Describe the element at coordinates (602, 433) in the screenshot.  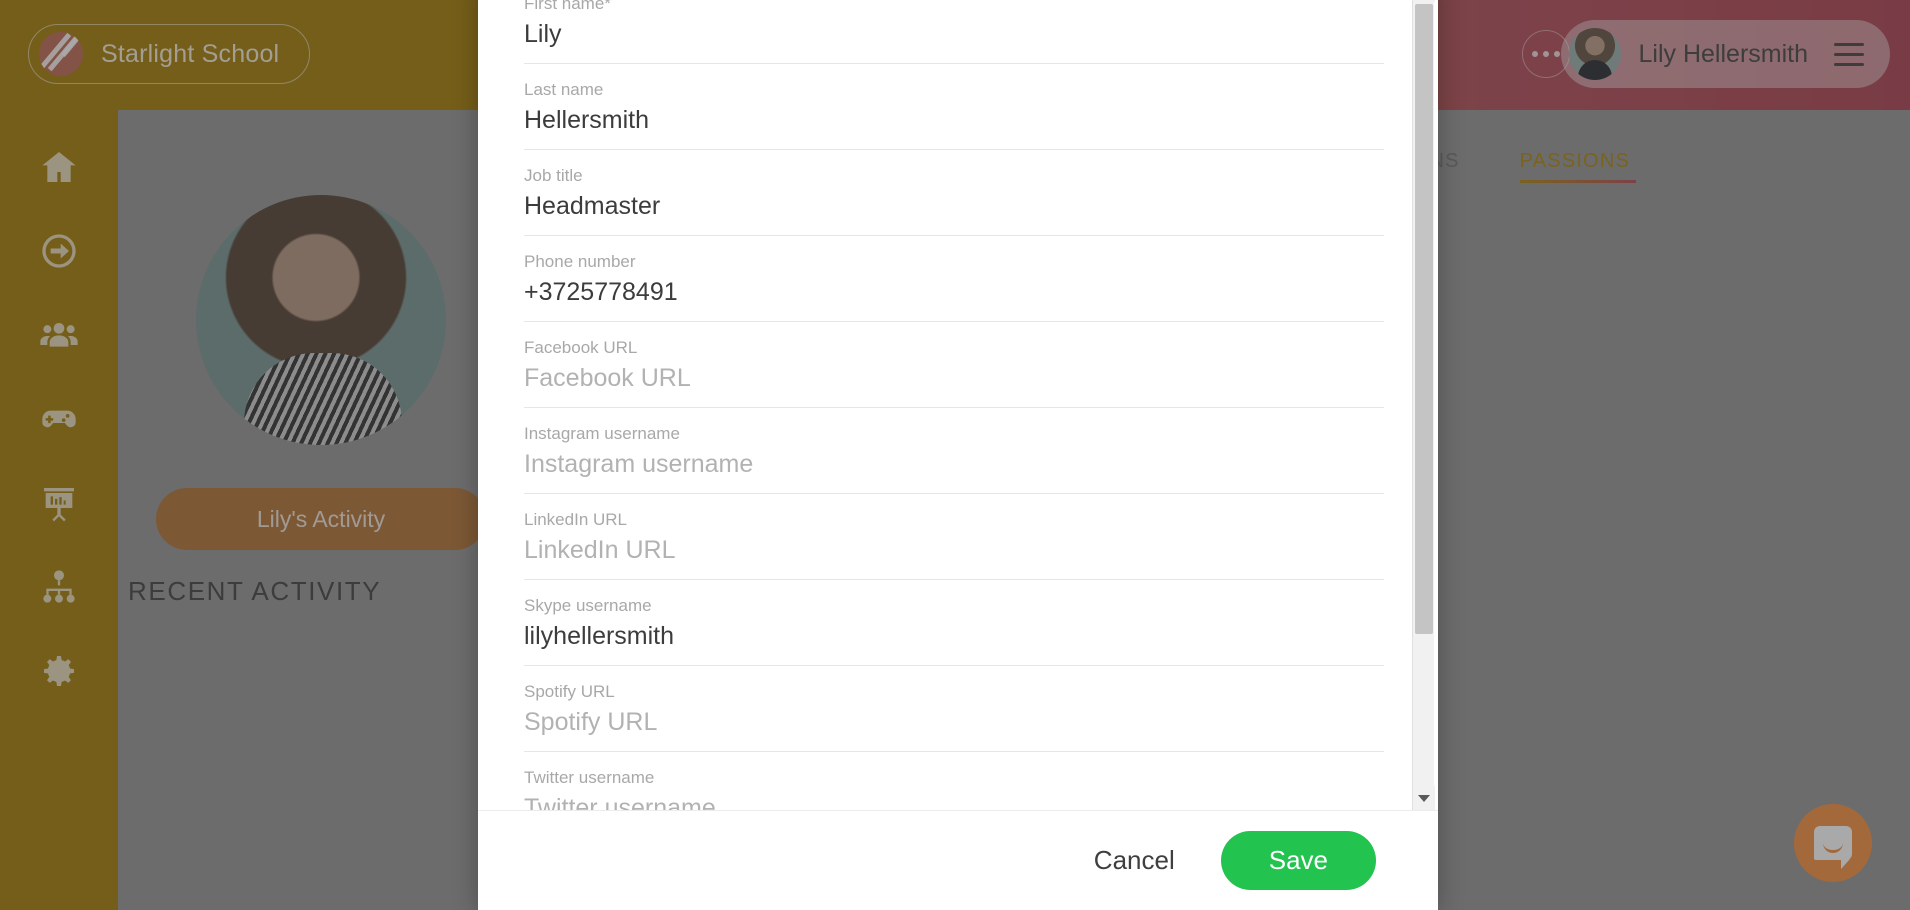
I see `field-label: Instagram username` at that location.